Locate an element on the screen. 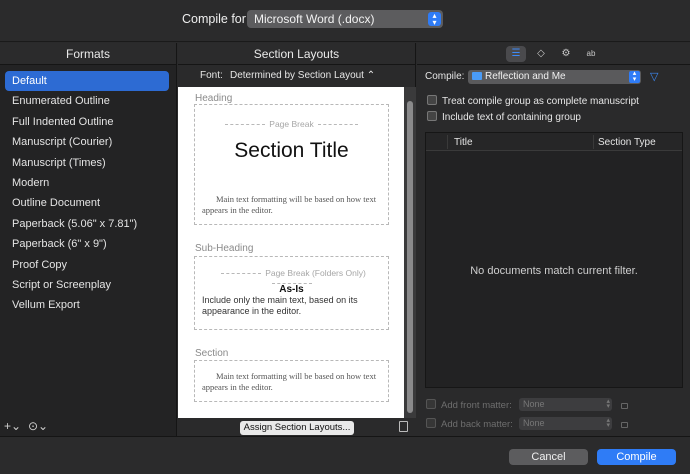 The height and width of the screenshot is (474, 690). more-options-button: ⊙⌄ is located at coordinates (38, 426).